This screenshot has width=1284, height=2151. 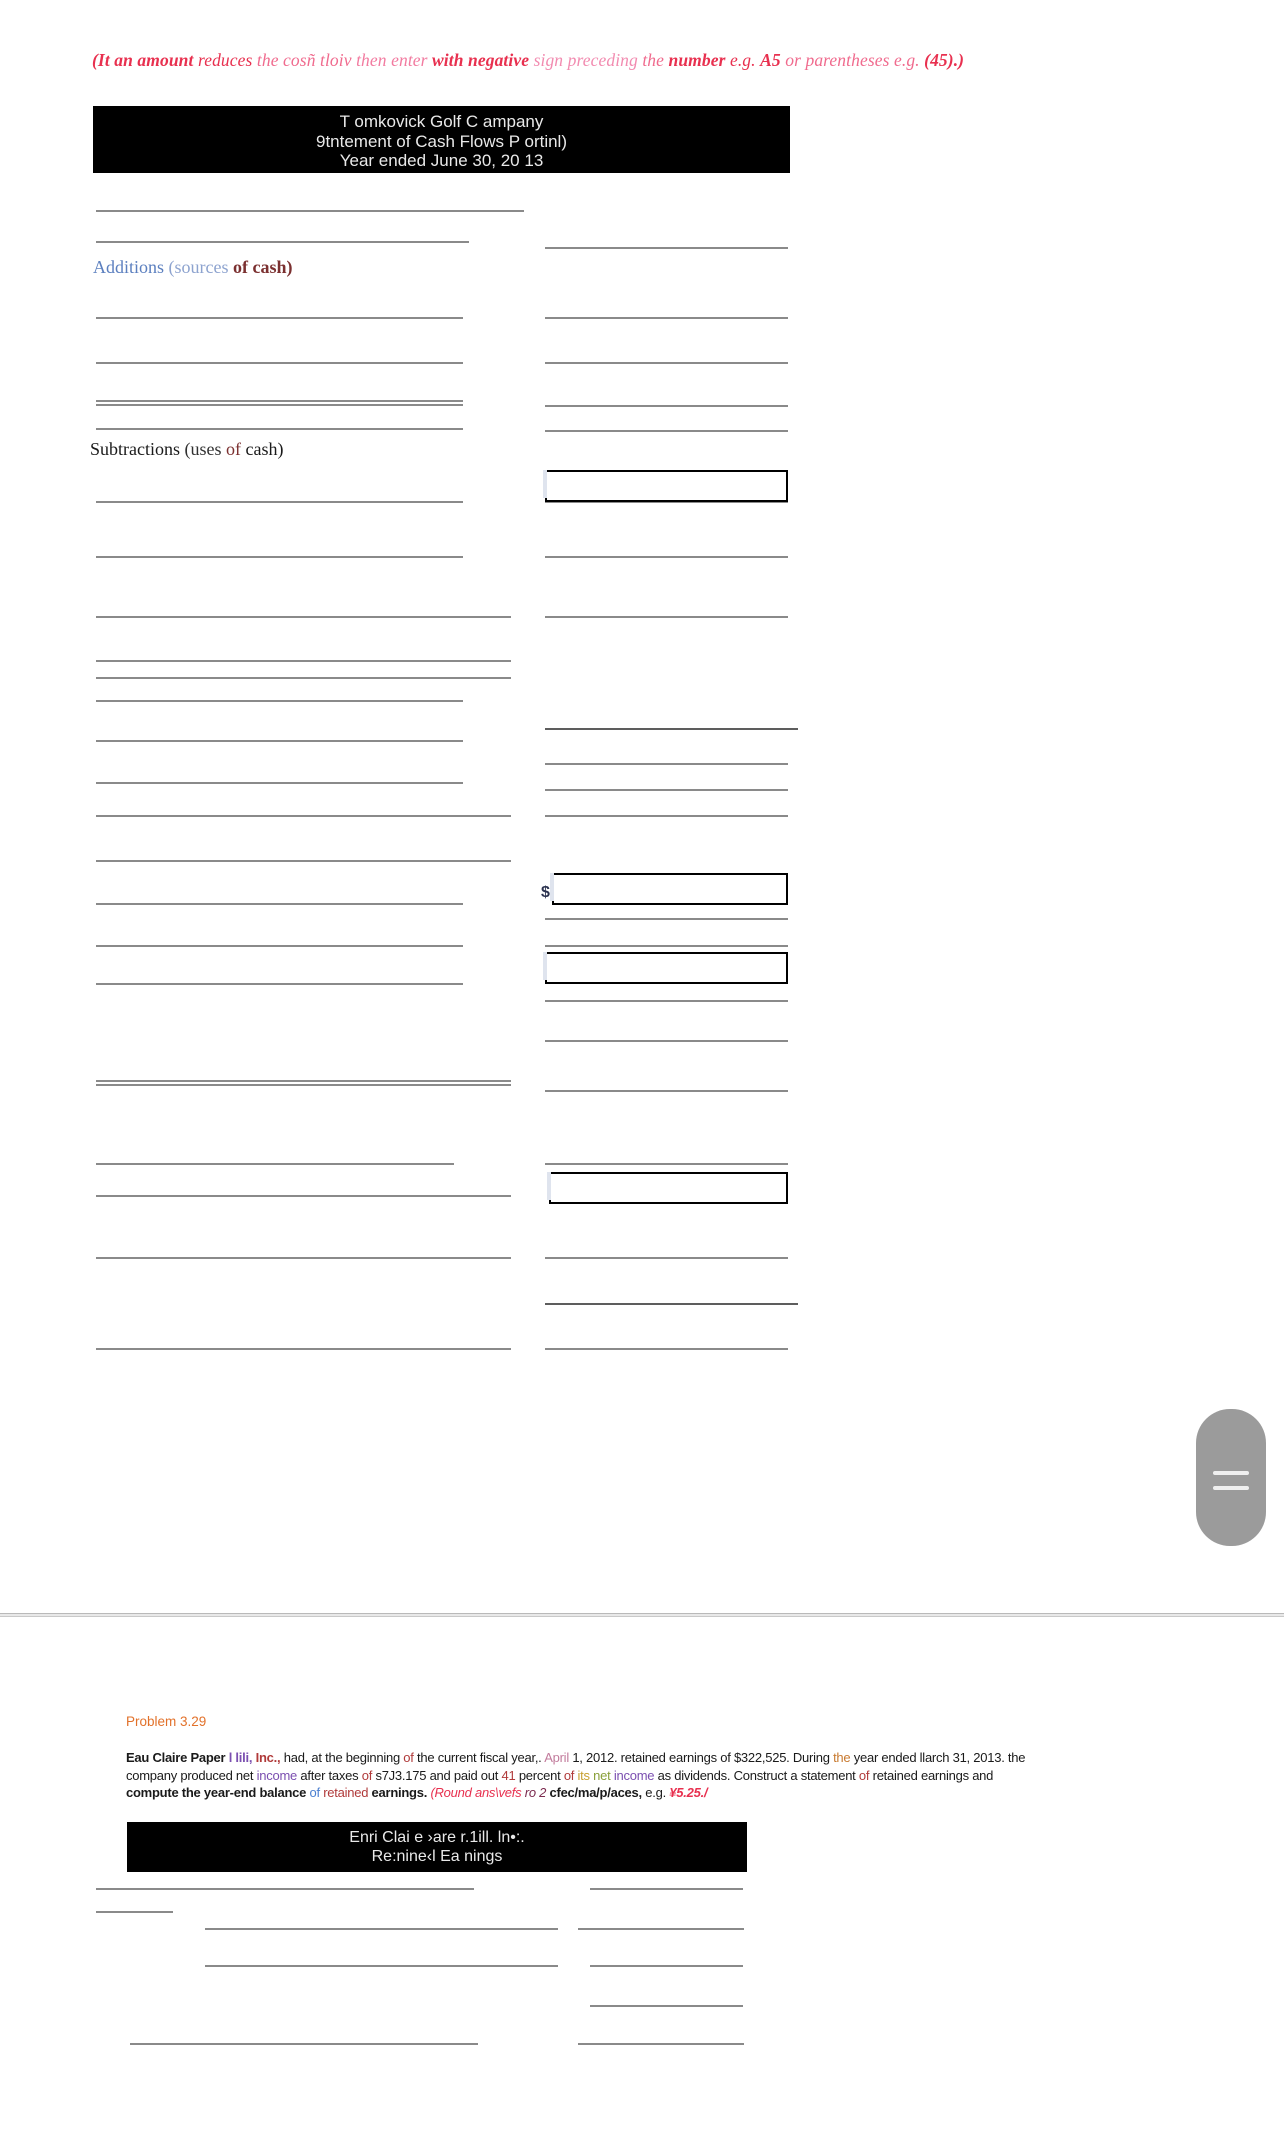 What do you see at coordinates (306, 60) in the screenshot?
I see `text-run-2: the cosñ tloiv` at bounding box center [306, 60].